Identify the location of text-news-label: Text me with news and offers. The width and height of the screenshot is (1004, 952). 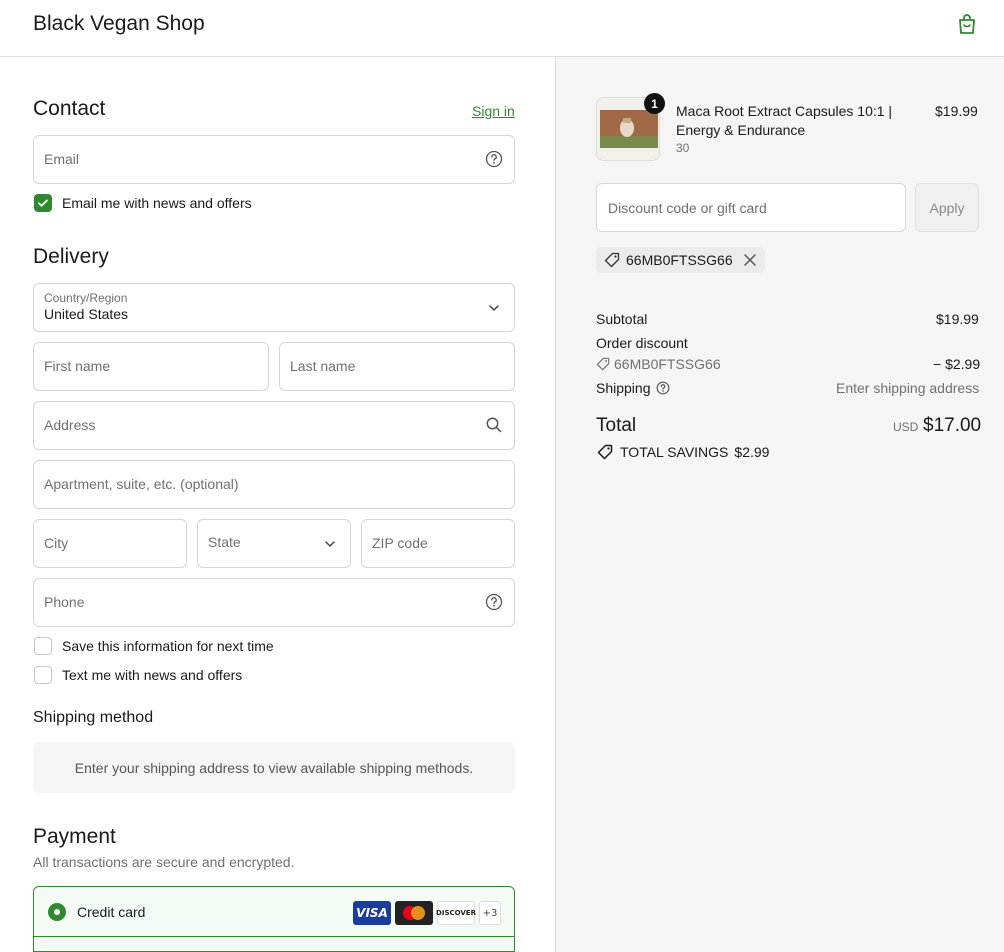
(152, 675).